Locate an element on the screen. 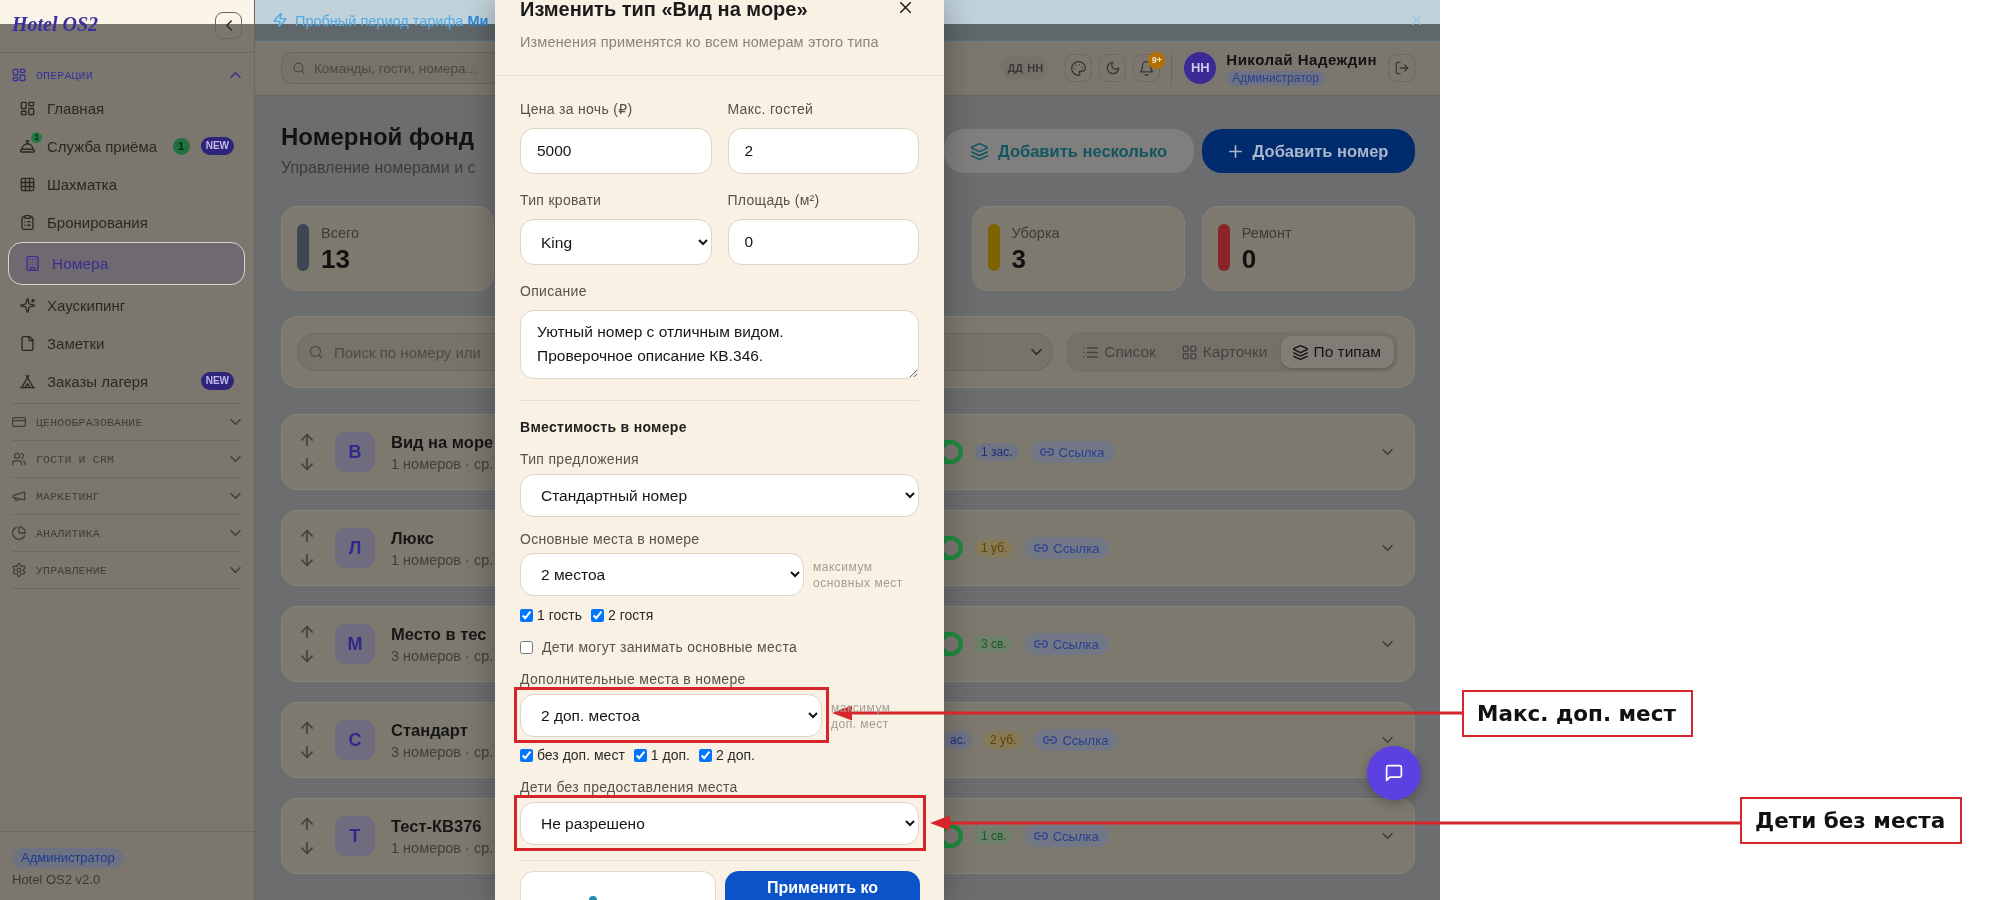  users-icon is located at coordinates (19, 459).